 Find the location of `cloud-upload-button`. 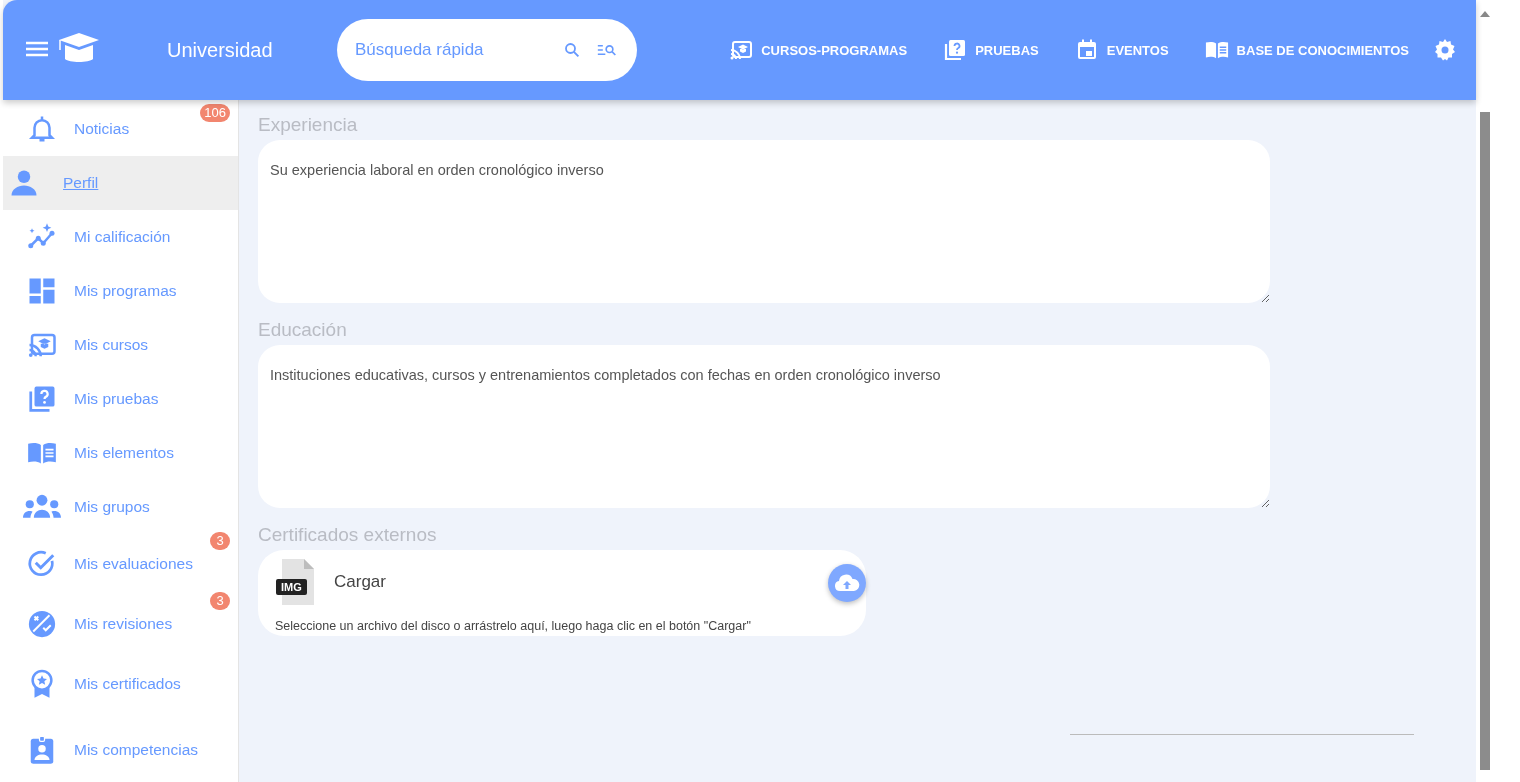

cloud-upload-button is located at coordinates (847, 583).